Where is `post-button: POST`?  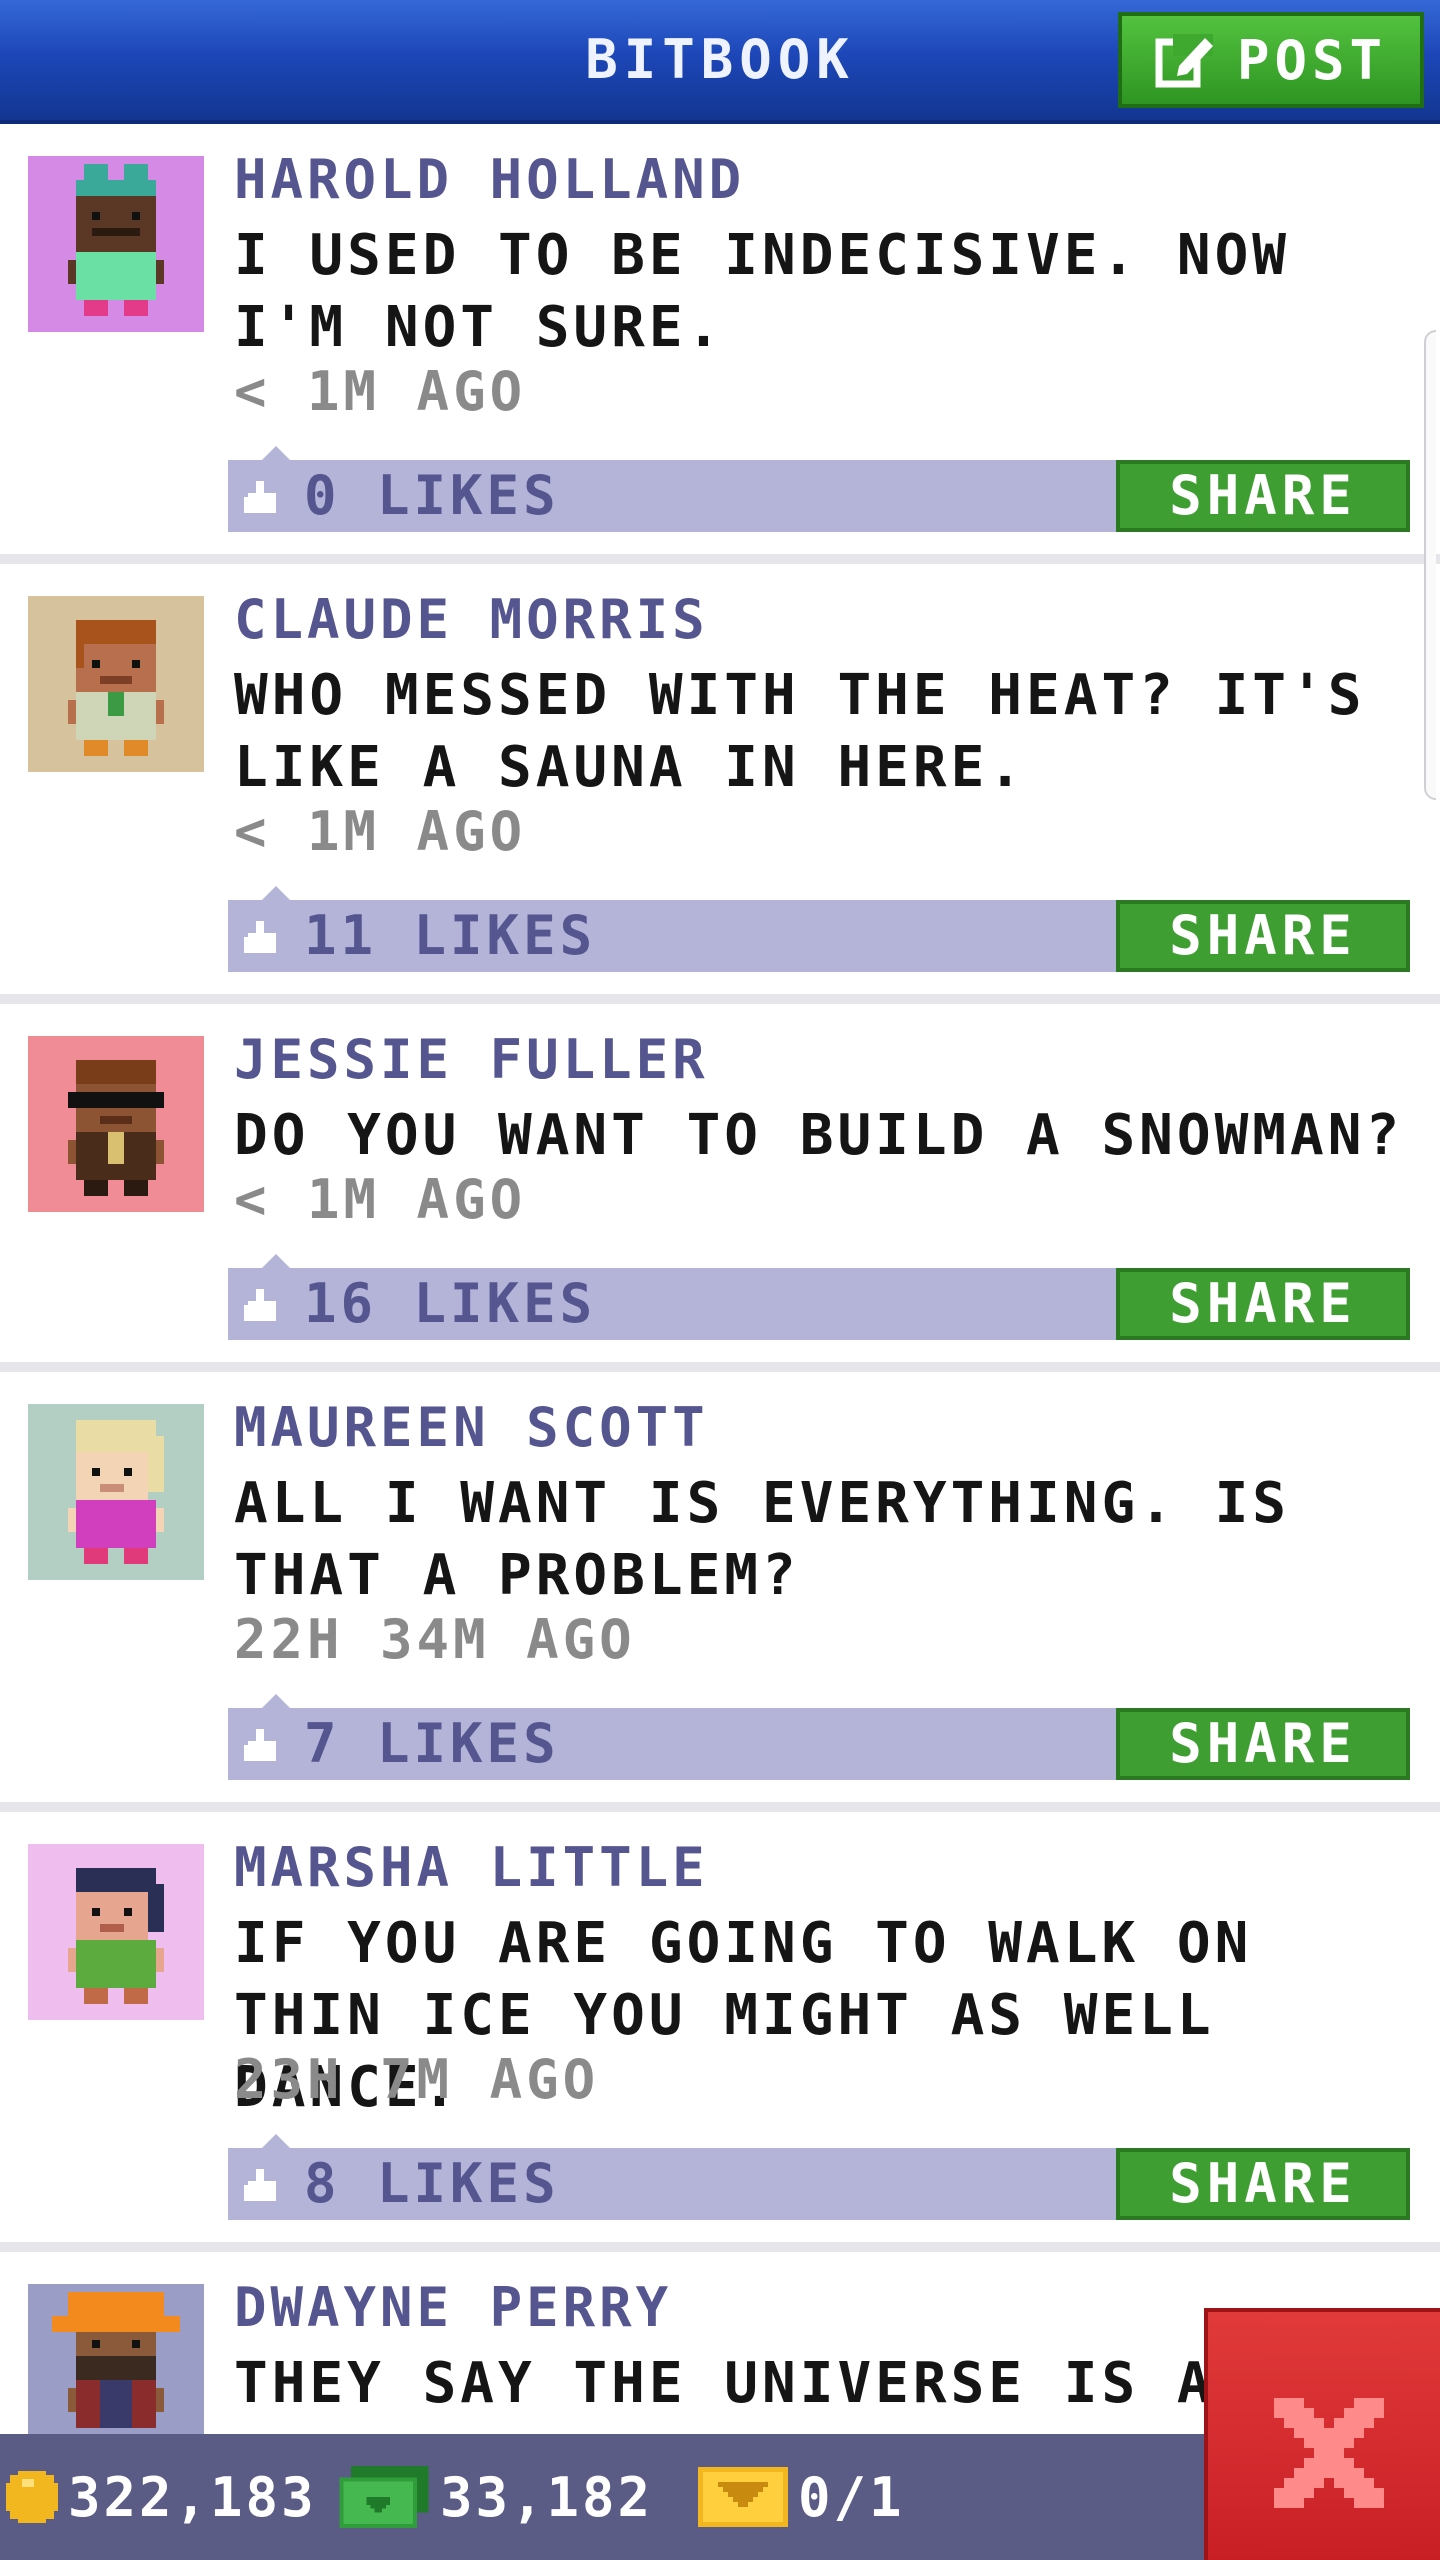
post-button: POST is located at coordinates (1271, 60).